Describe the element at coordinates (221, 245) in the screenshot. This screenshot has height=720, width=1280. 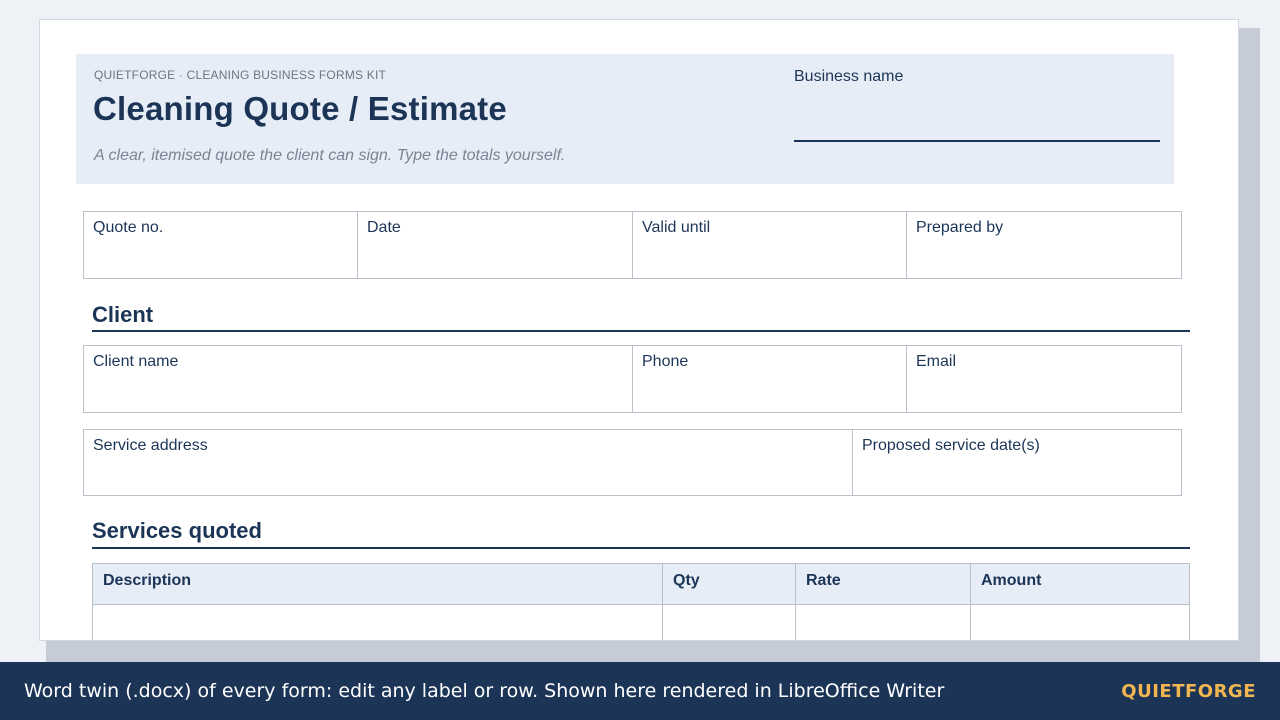
I see `quote-no-field: Quote no.` at that location.